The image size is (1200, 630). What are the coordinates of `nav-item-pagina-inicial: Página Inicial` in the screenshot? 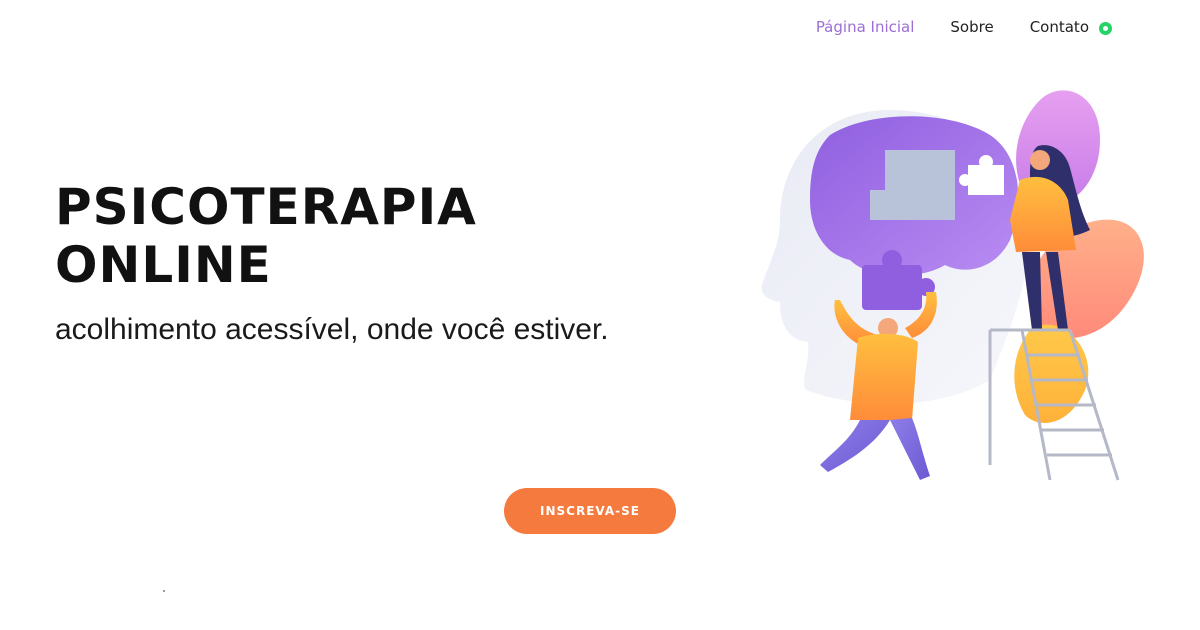 It's located at (865, 27).